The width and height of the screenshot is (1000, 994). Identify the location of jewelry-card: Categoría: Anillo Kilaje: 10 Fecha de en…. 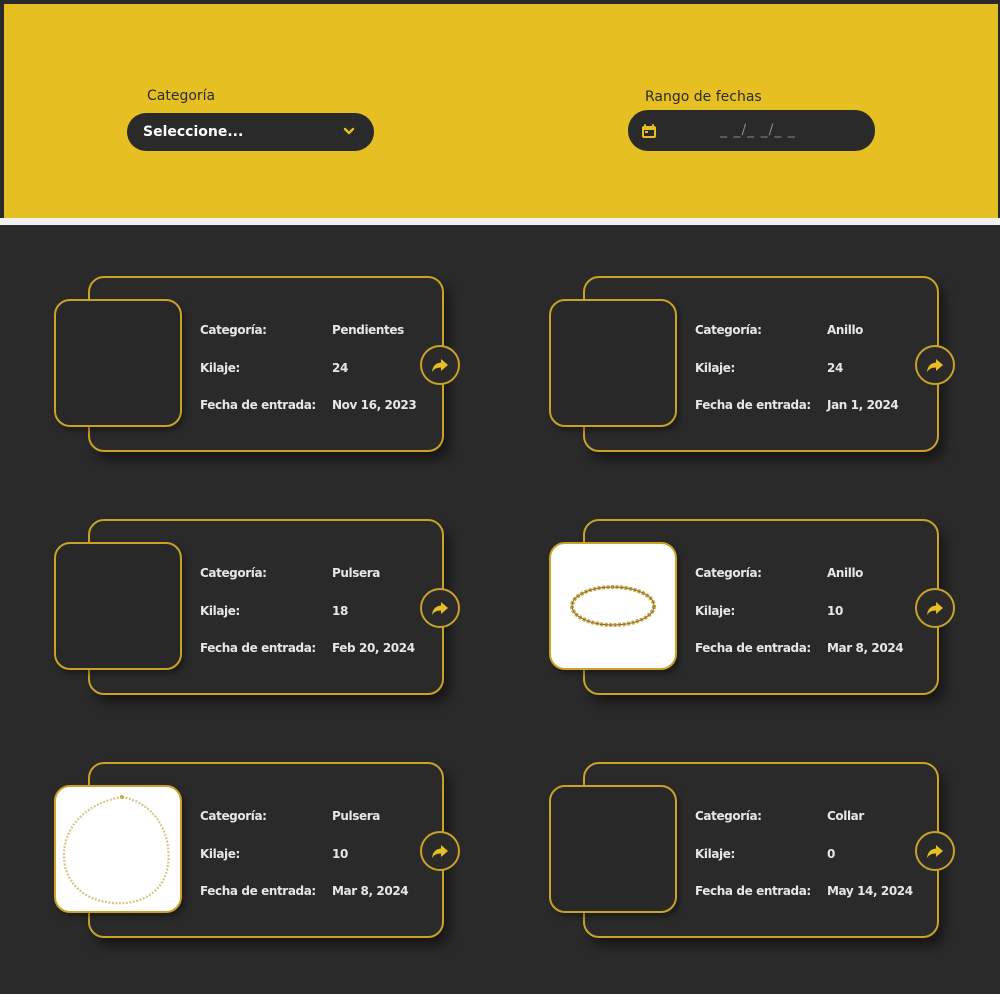
(759, 609).